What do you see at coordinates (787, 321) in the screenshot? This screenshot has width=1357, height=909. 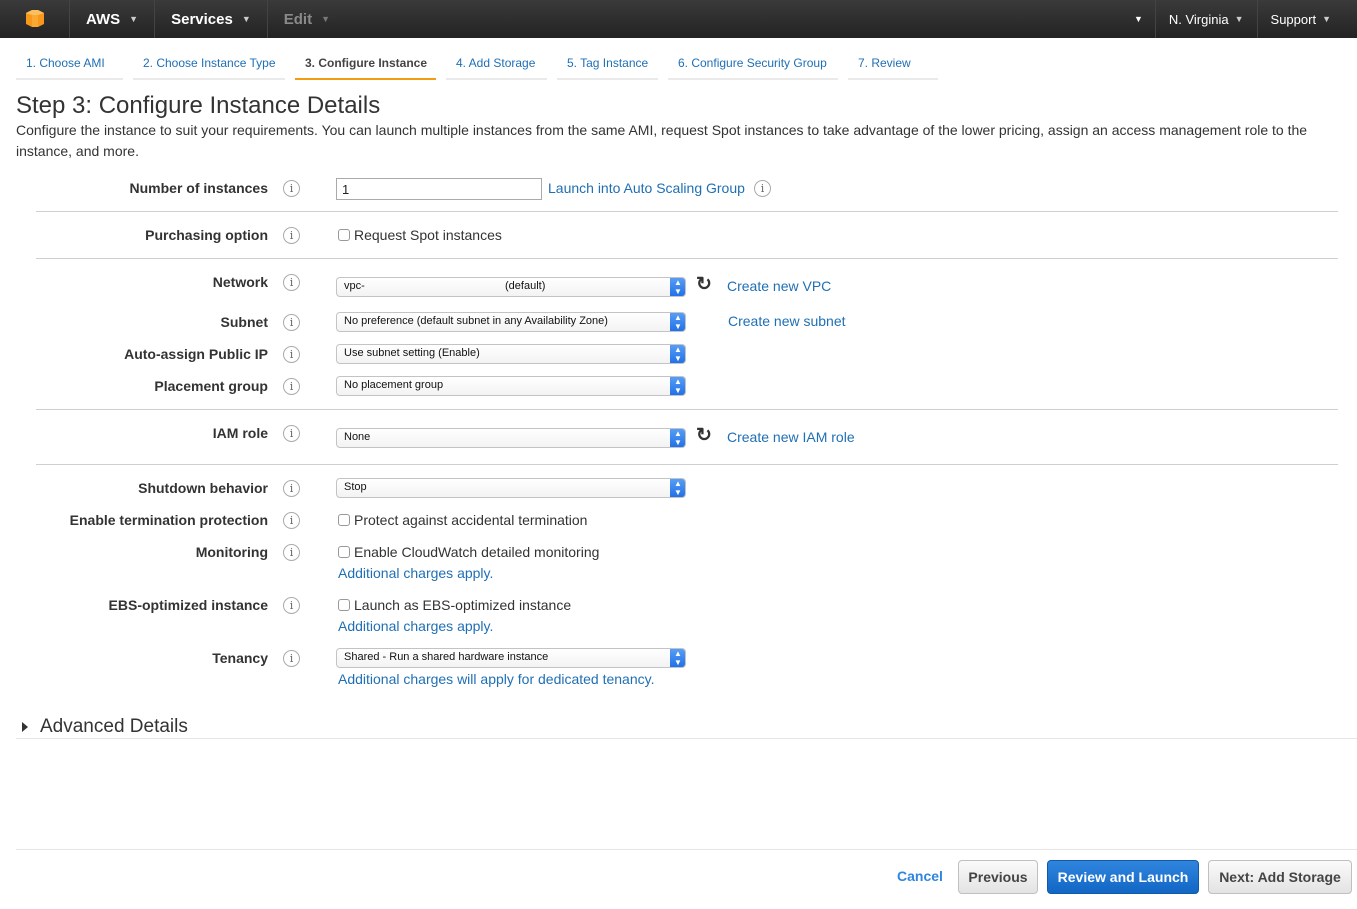 I see `create-new-subnet-link: Create new subnet` at bounding box center [787, 321].